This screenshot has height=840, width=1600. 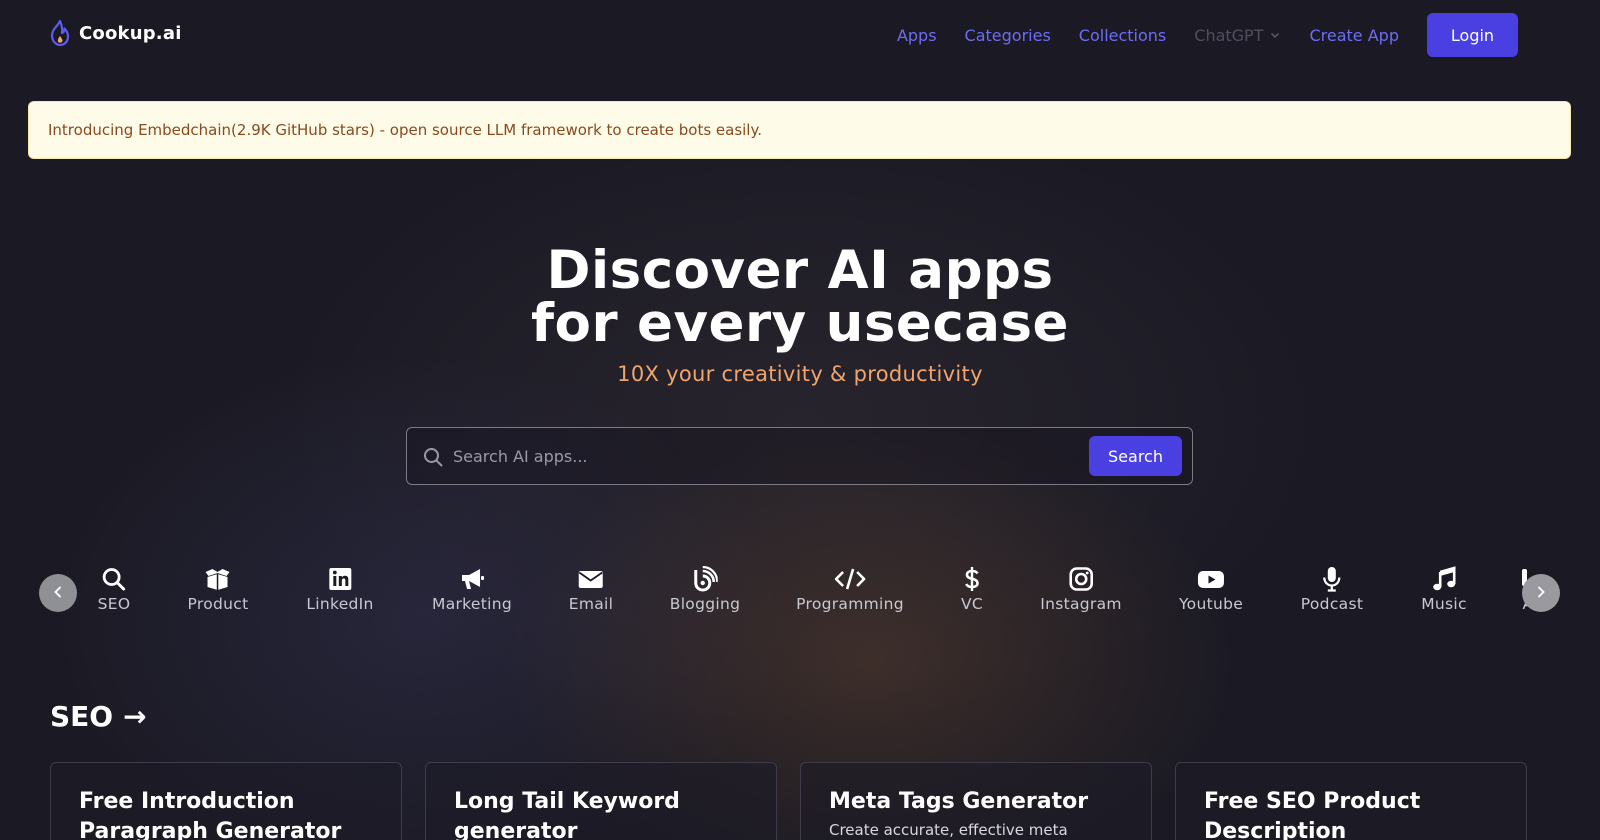 What do you see at coordinates (130, 33) in the screenshot?
I see `brand-name: Cookup.ai` at bounding box center [130, 33].